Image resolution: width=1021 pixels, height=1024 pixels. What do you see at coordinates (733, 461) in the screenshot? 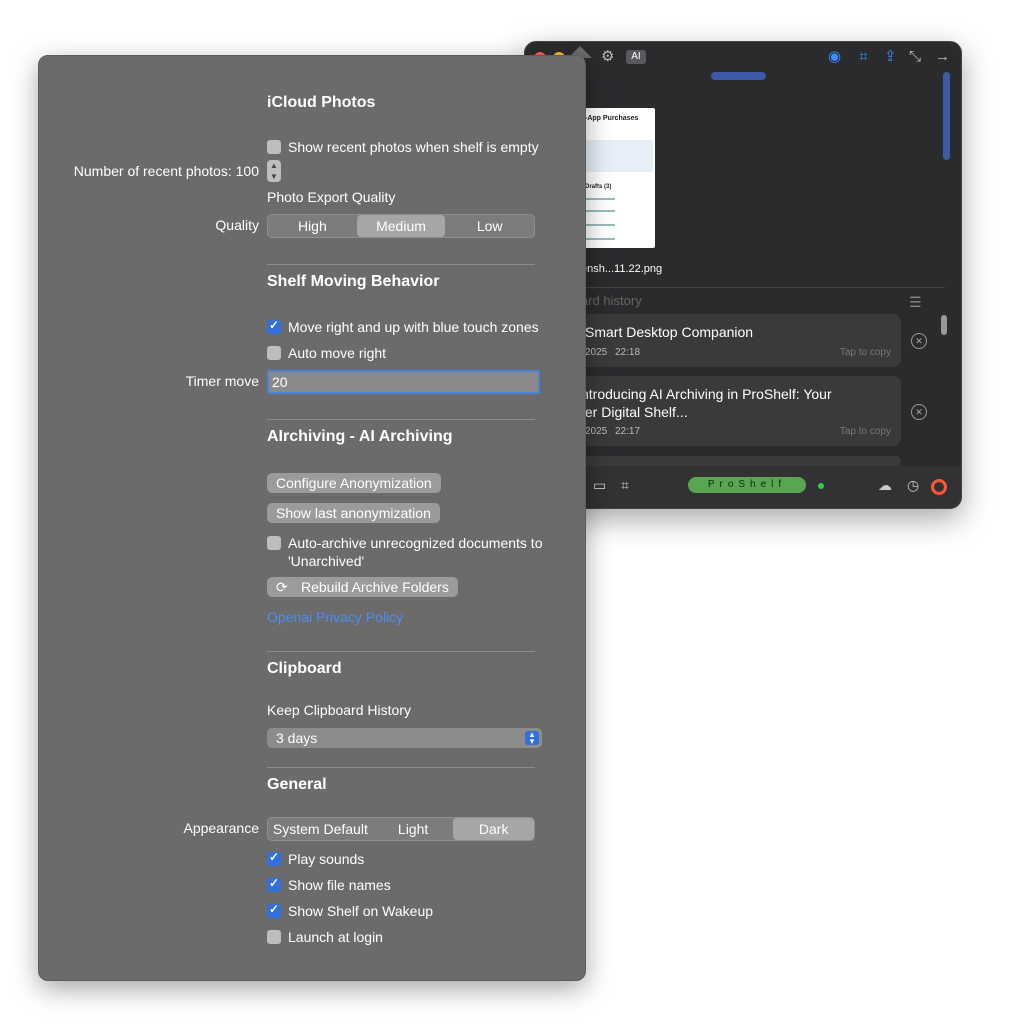
I see `clipboard-card` at bounding box center [733, 461].